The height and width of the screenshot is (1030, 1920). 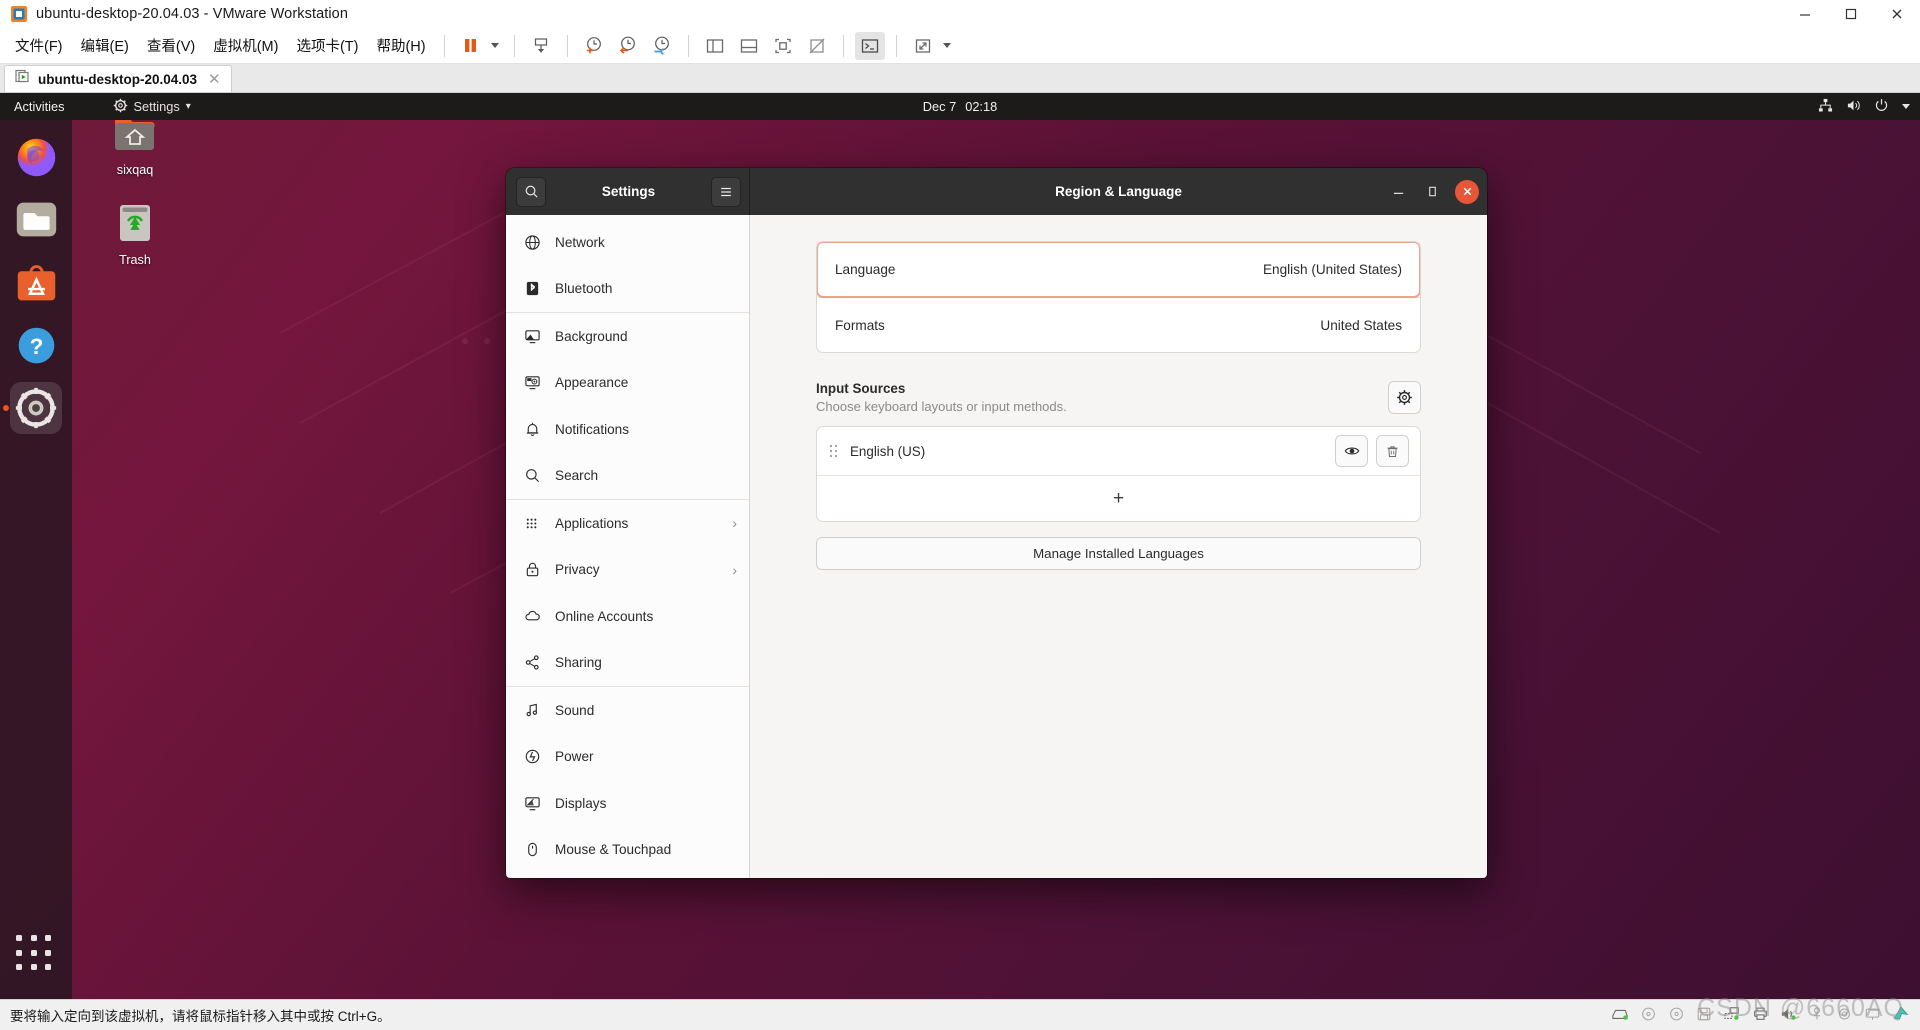 I want to click on desktop-icon-home: sixqaq, so click(x=135, y=145).